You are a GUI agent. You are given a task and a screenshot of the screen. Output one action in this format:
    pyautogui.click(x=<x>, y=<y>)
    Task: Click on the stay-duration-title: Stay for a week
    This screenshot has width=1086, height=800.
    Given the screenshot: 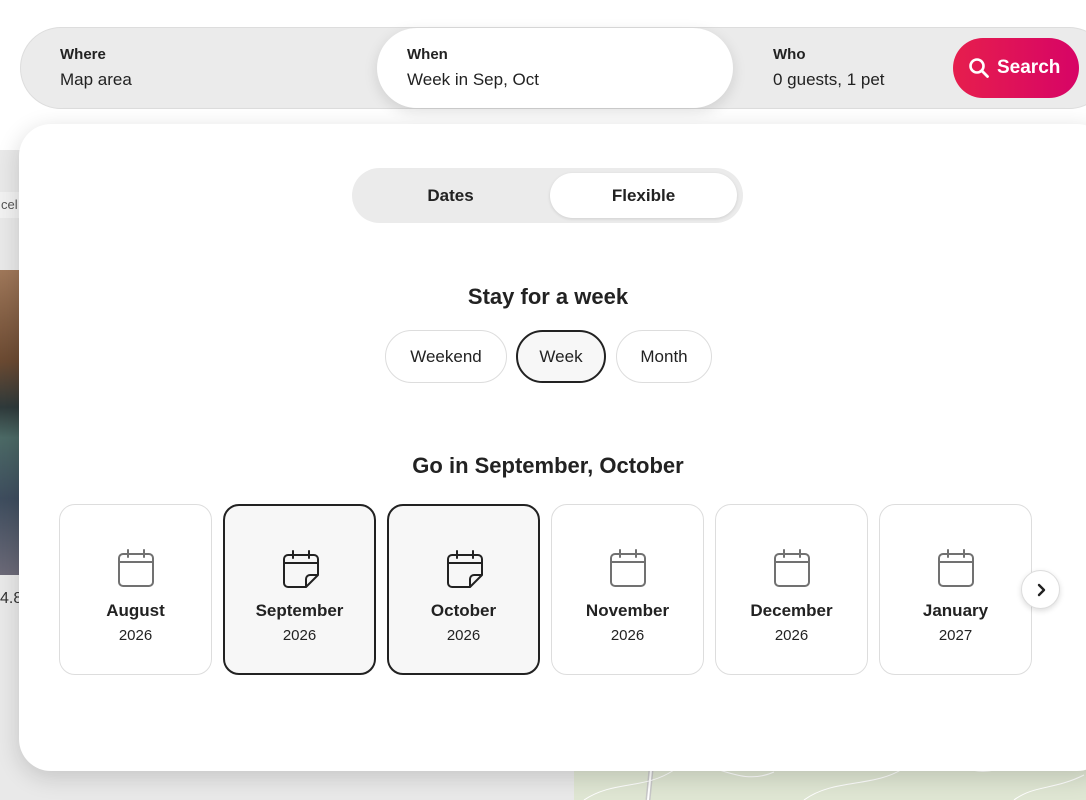 What is the action you would take?
    pyautogui.click(x=548, y=296)
    